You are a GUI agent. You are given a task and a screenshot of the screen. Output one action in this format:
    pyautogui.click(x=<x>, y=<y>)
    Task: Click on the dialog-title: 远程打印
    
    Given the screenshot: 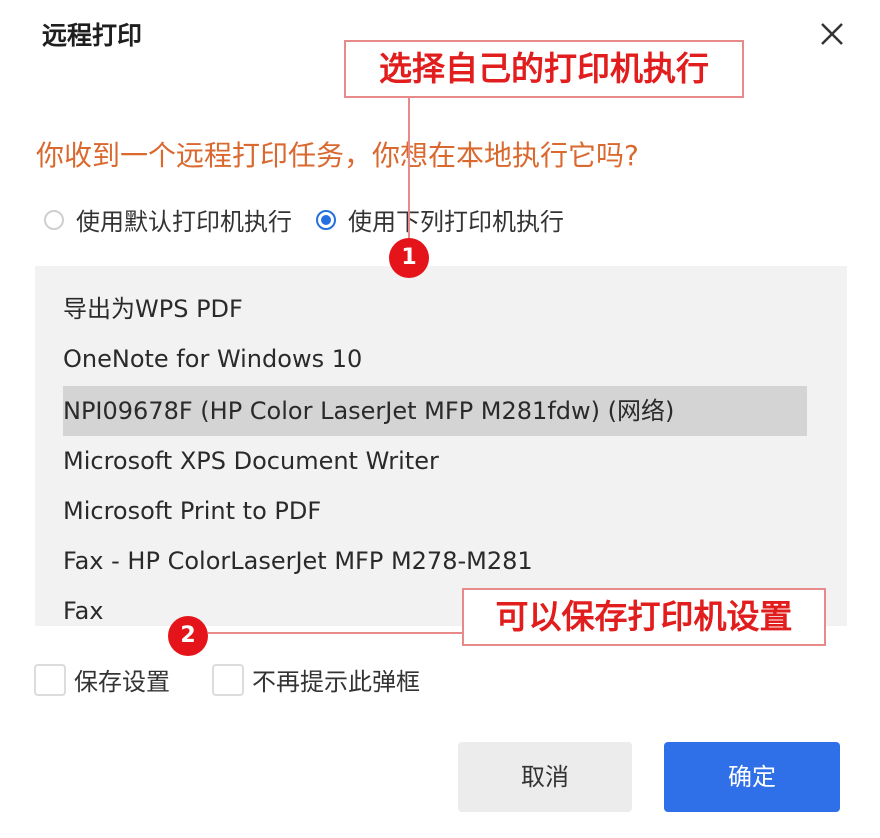 What is the action you would take?
    pyautogui.click(x=92, y=35)
    